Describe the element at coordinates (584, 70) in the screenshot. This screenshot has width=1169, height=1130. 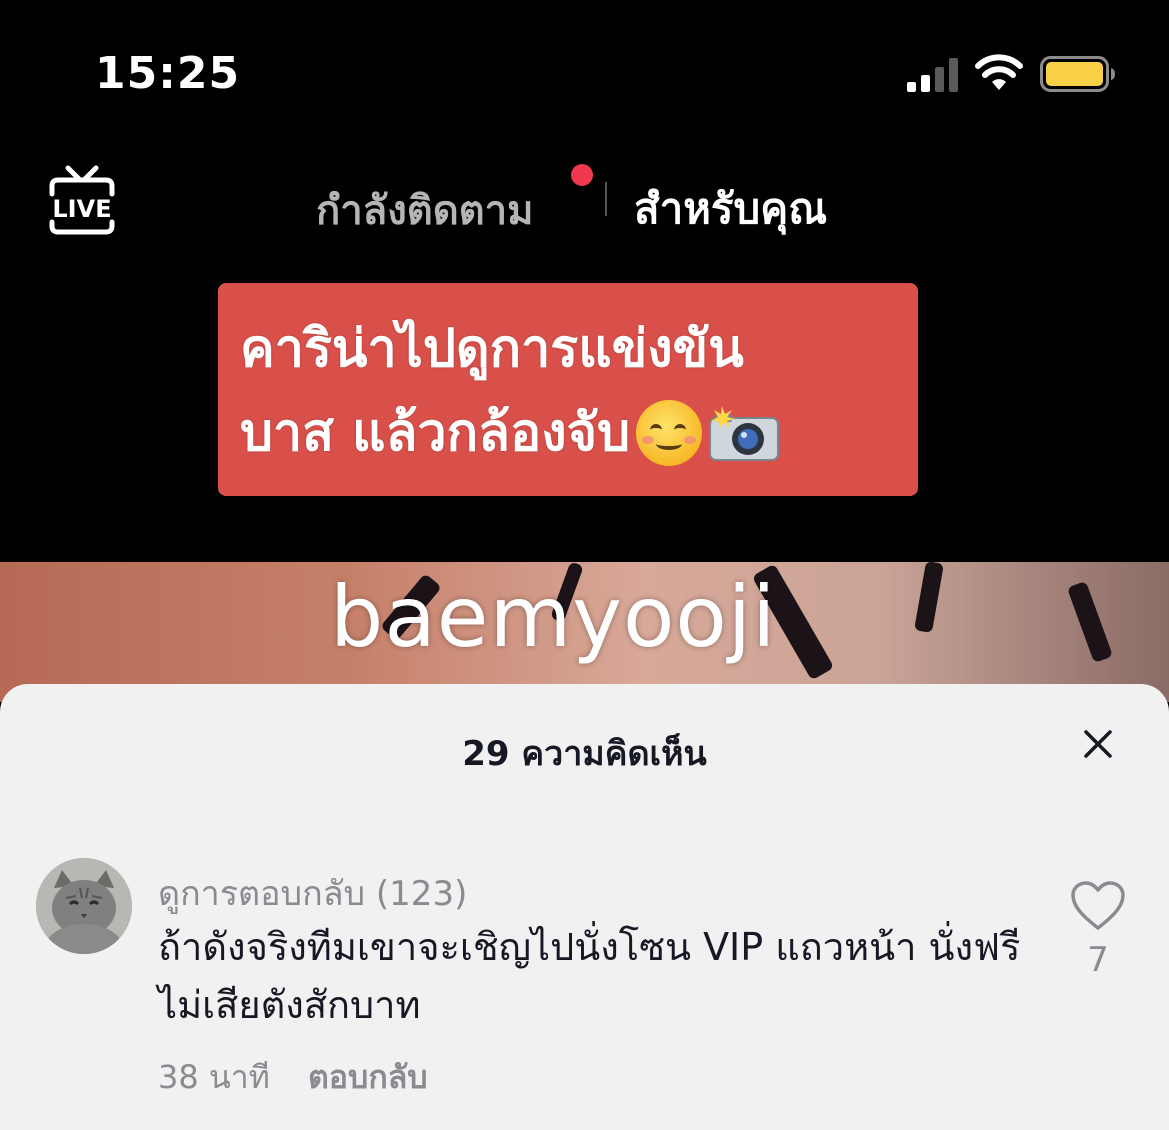
I see `status-bar: 15:25` at that location.